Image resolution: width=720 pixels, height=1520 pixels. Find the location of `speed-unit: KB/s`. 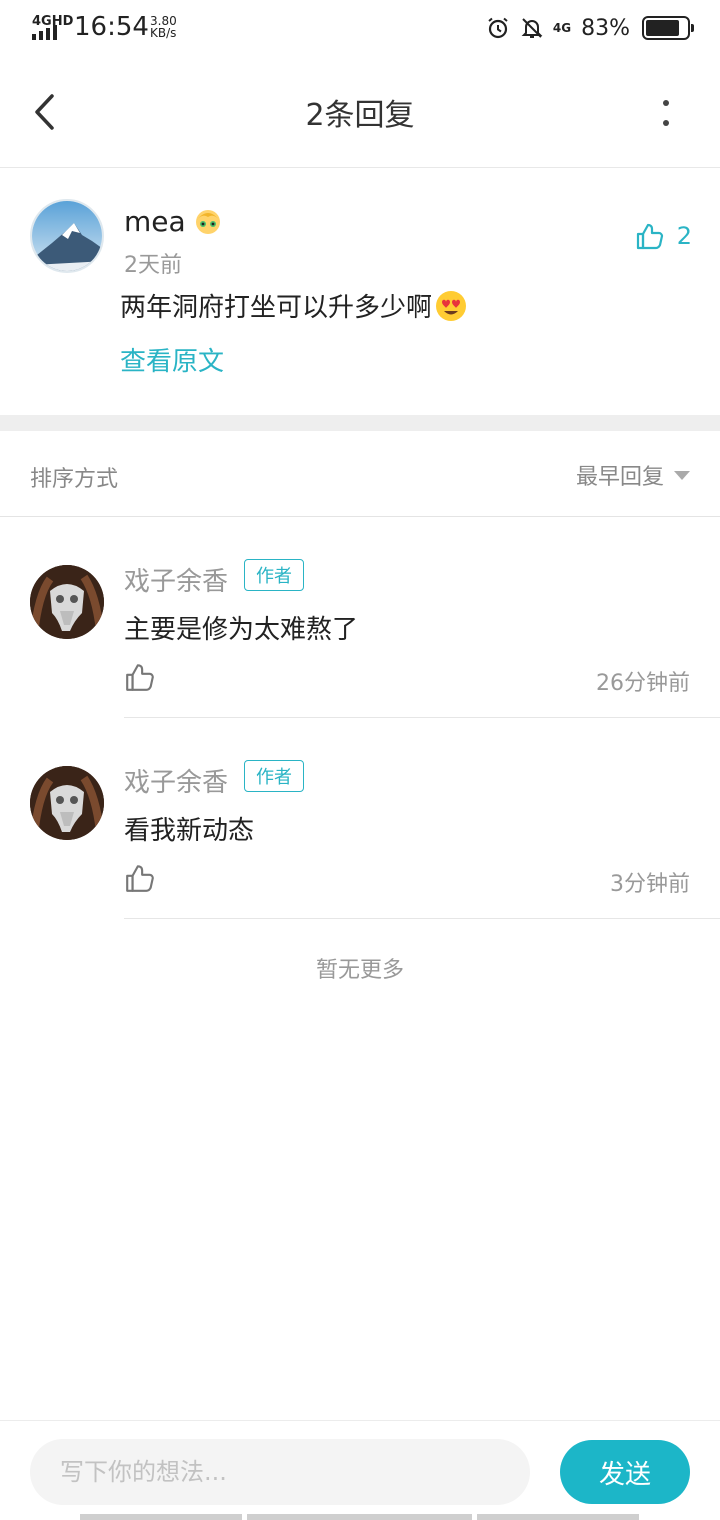

speed-unit: KB/s is located at coordinates (163, 33).